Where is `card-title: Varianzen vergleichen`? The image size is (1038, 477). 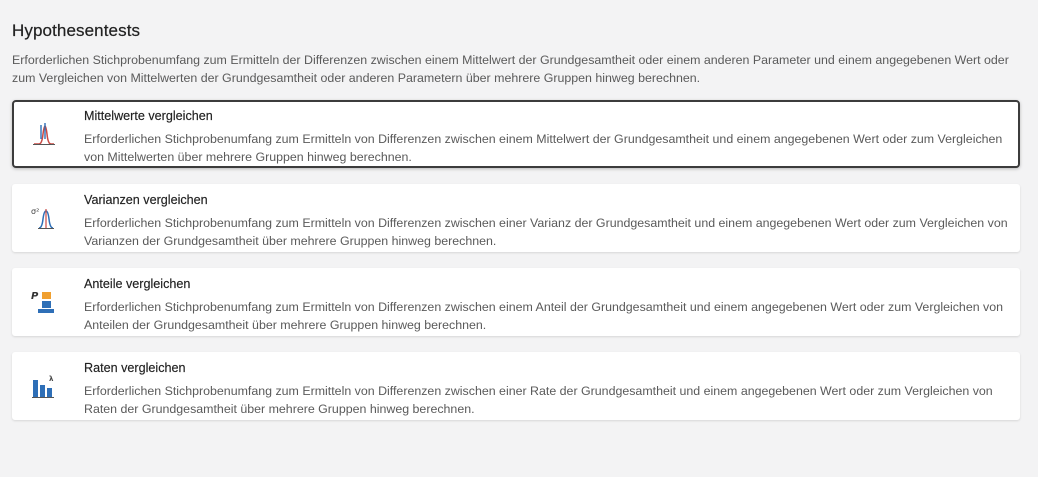 card-title: Varianzen vergleichen is located at coordinates (146, 200).